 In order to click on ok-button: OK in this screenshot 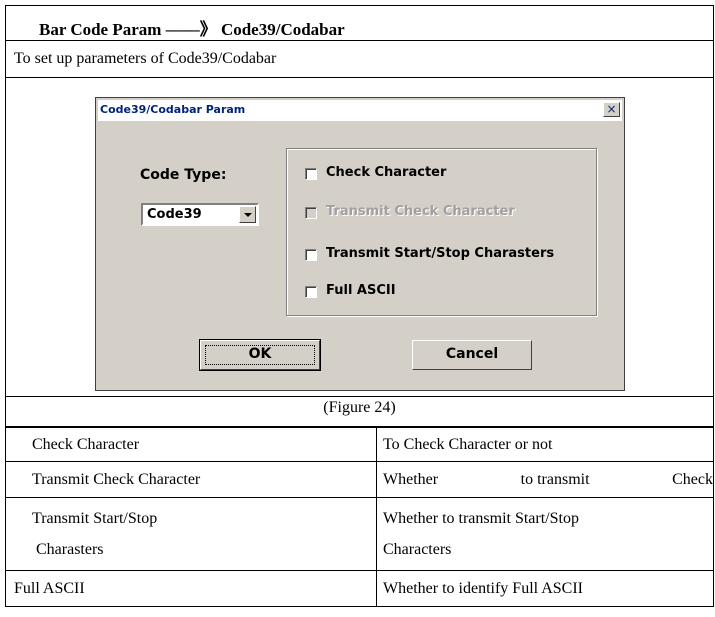, I will do `click(260, 355)`.